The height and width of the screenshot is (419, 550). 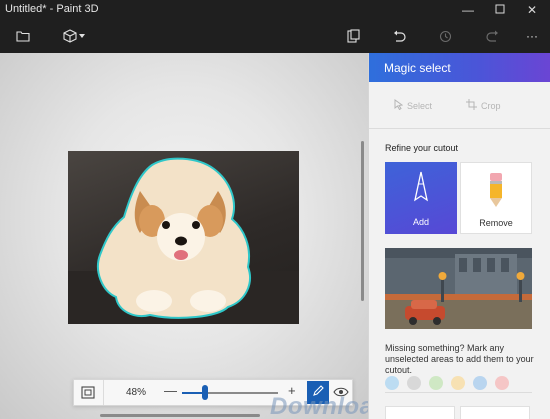 What do you see at coordinates (136, 392) in the screenshot?
I see `zoom-percent: 48%` at bounding box center [136, 392].